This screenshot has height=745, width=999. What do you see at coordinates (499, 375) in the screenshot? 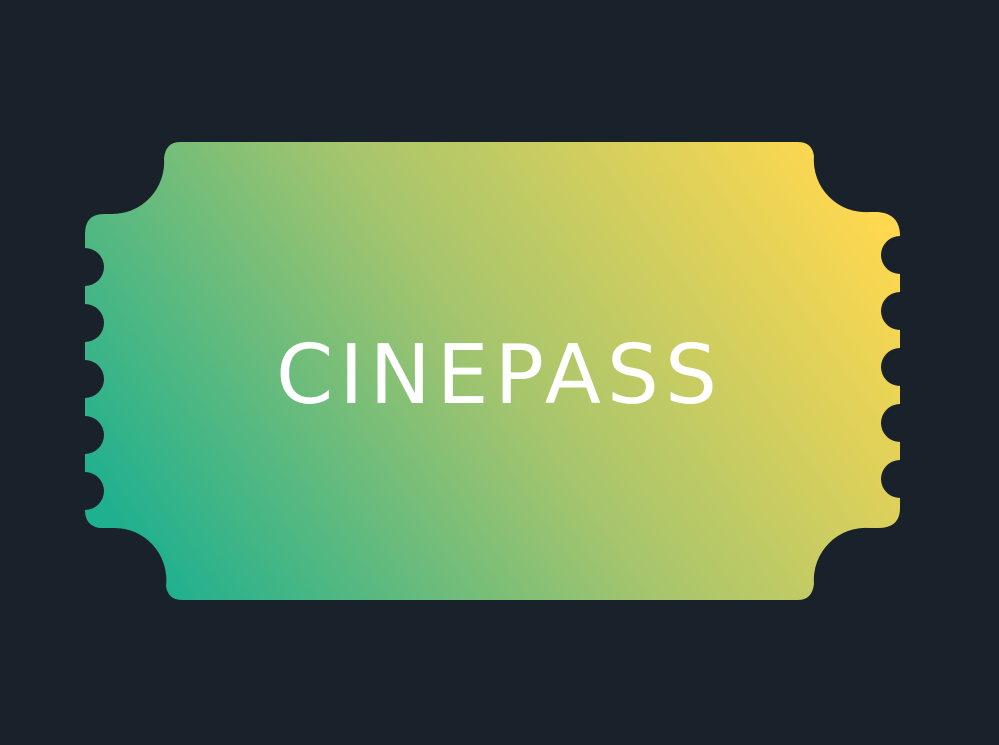
I see `logo-wordmark: CINEPASS` at bounding box center [499, 375].